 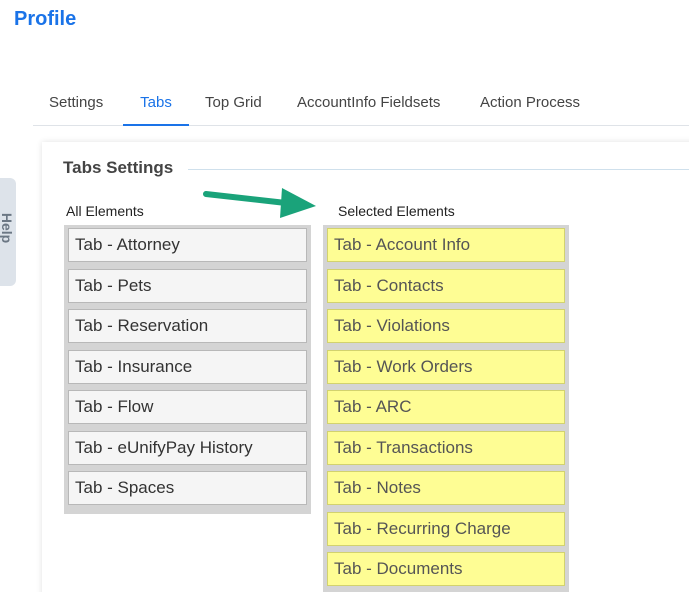 What do you see at coordinates (233, 106) in the screenshot?
I see `tab-top-grid: Top Grid` at bounding box center [233, 106].